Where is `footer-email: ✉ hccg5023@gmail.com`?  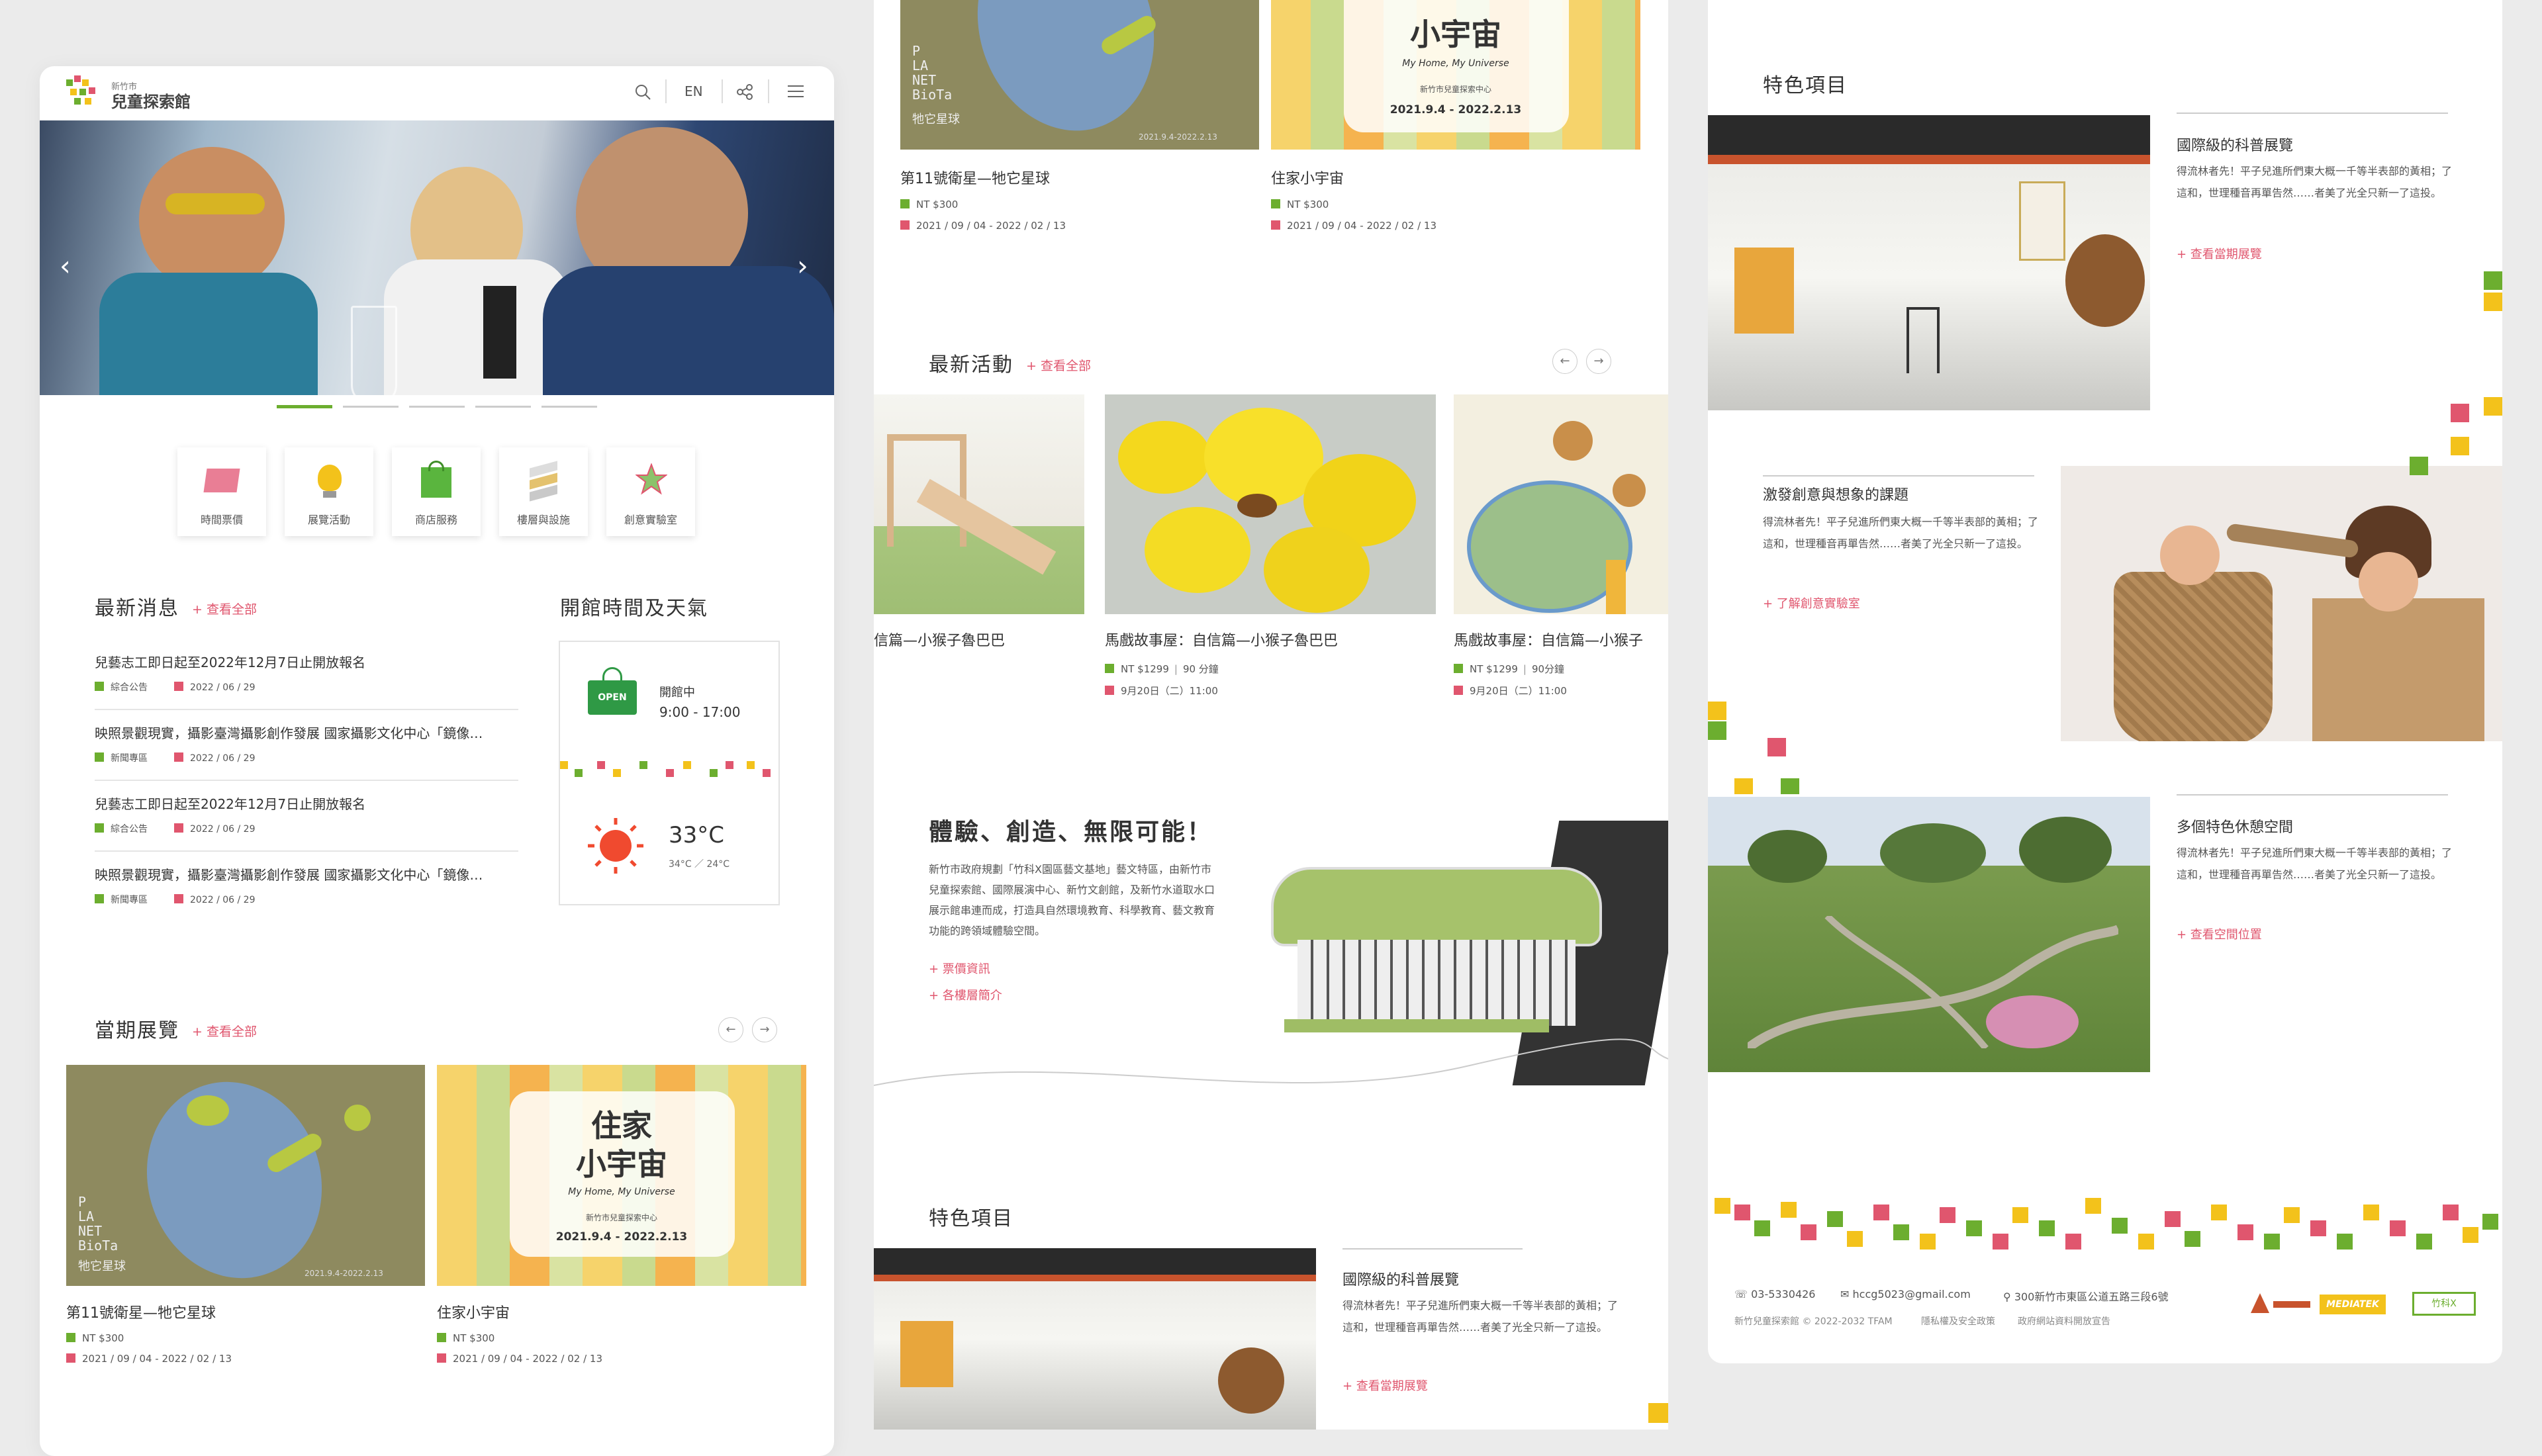
footer-email: ✉ hccg5023@gmail.com is located at coordinates (1905, 1294).